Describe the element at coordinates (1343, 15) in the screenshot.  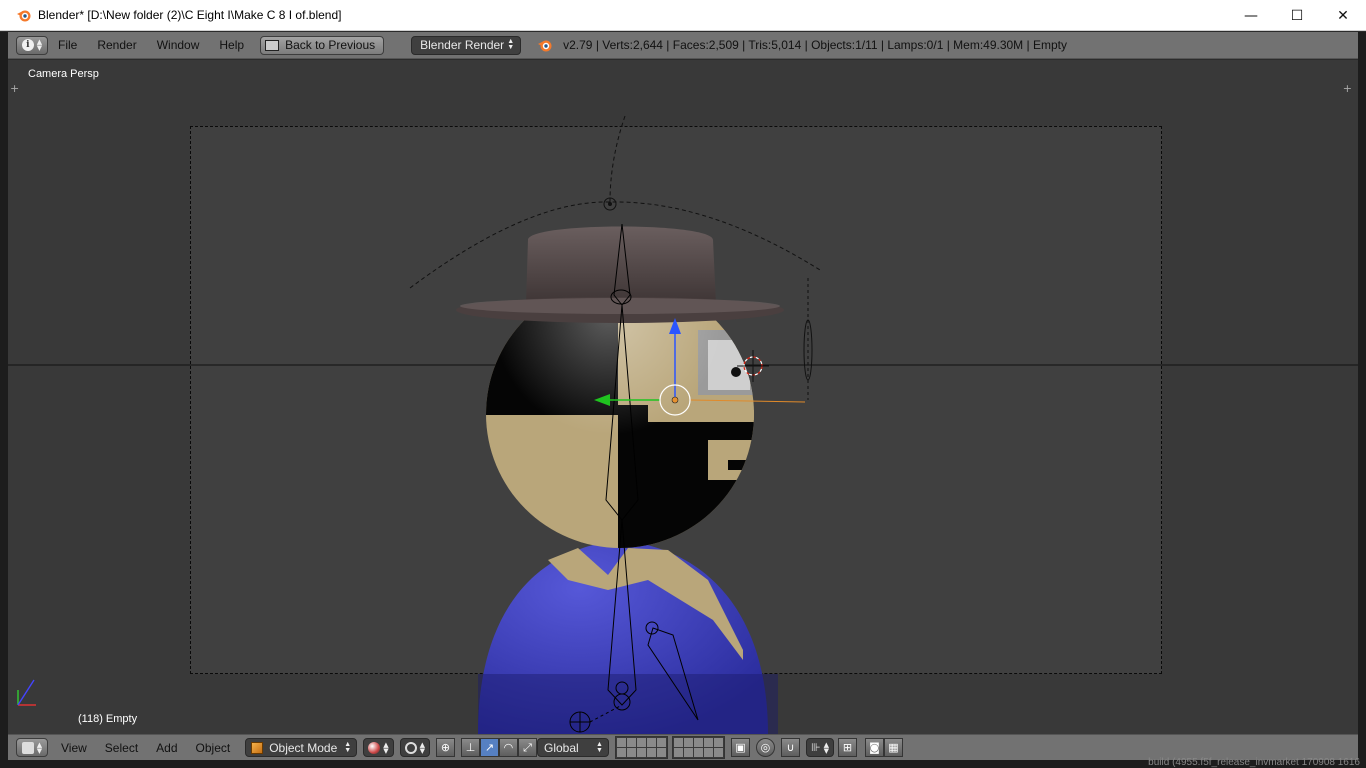
I see `close-button: ✕` at that location.